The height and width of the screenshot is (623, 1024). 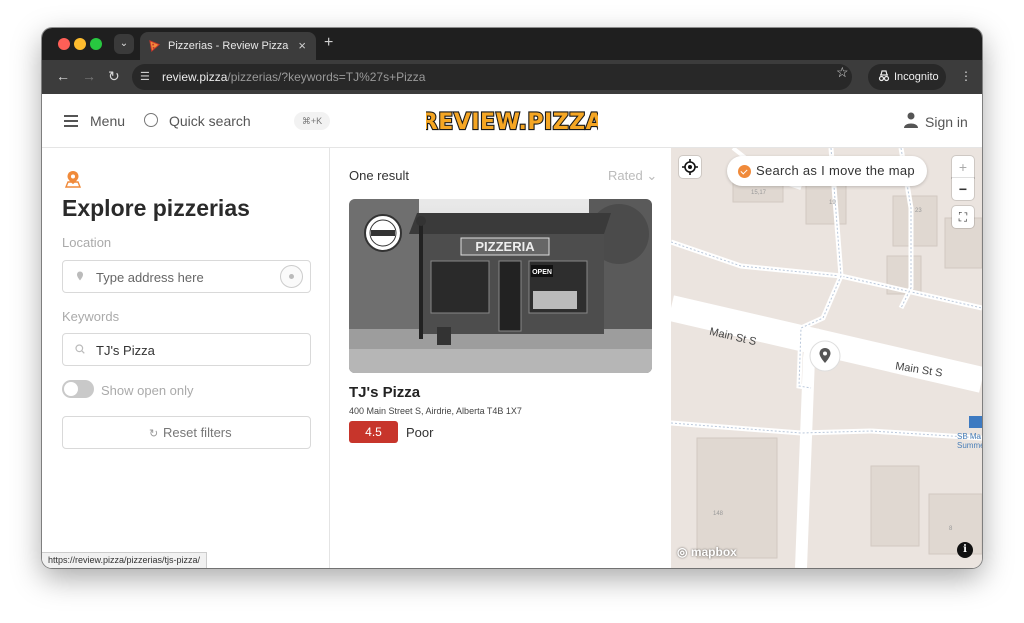 What do you see at coordinates (80, 276) in the screenshot?
I see `map-pin-icon` at bounding box center [80, 276].